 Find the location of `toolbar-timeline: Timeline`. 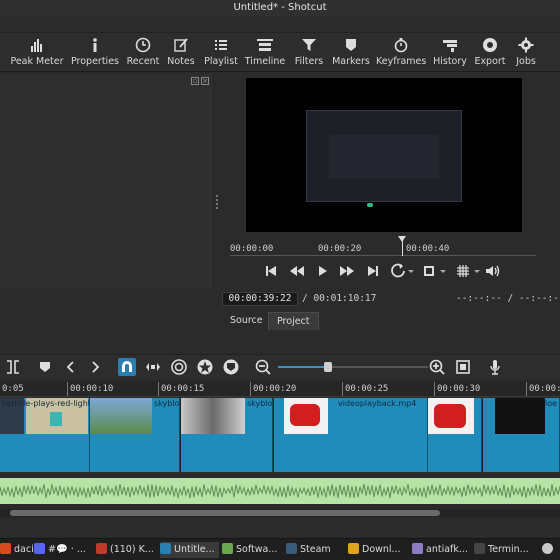

toolbar-timeline: Timeline is located at coordinates (265, 54).